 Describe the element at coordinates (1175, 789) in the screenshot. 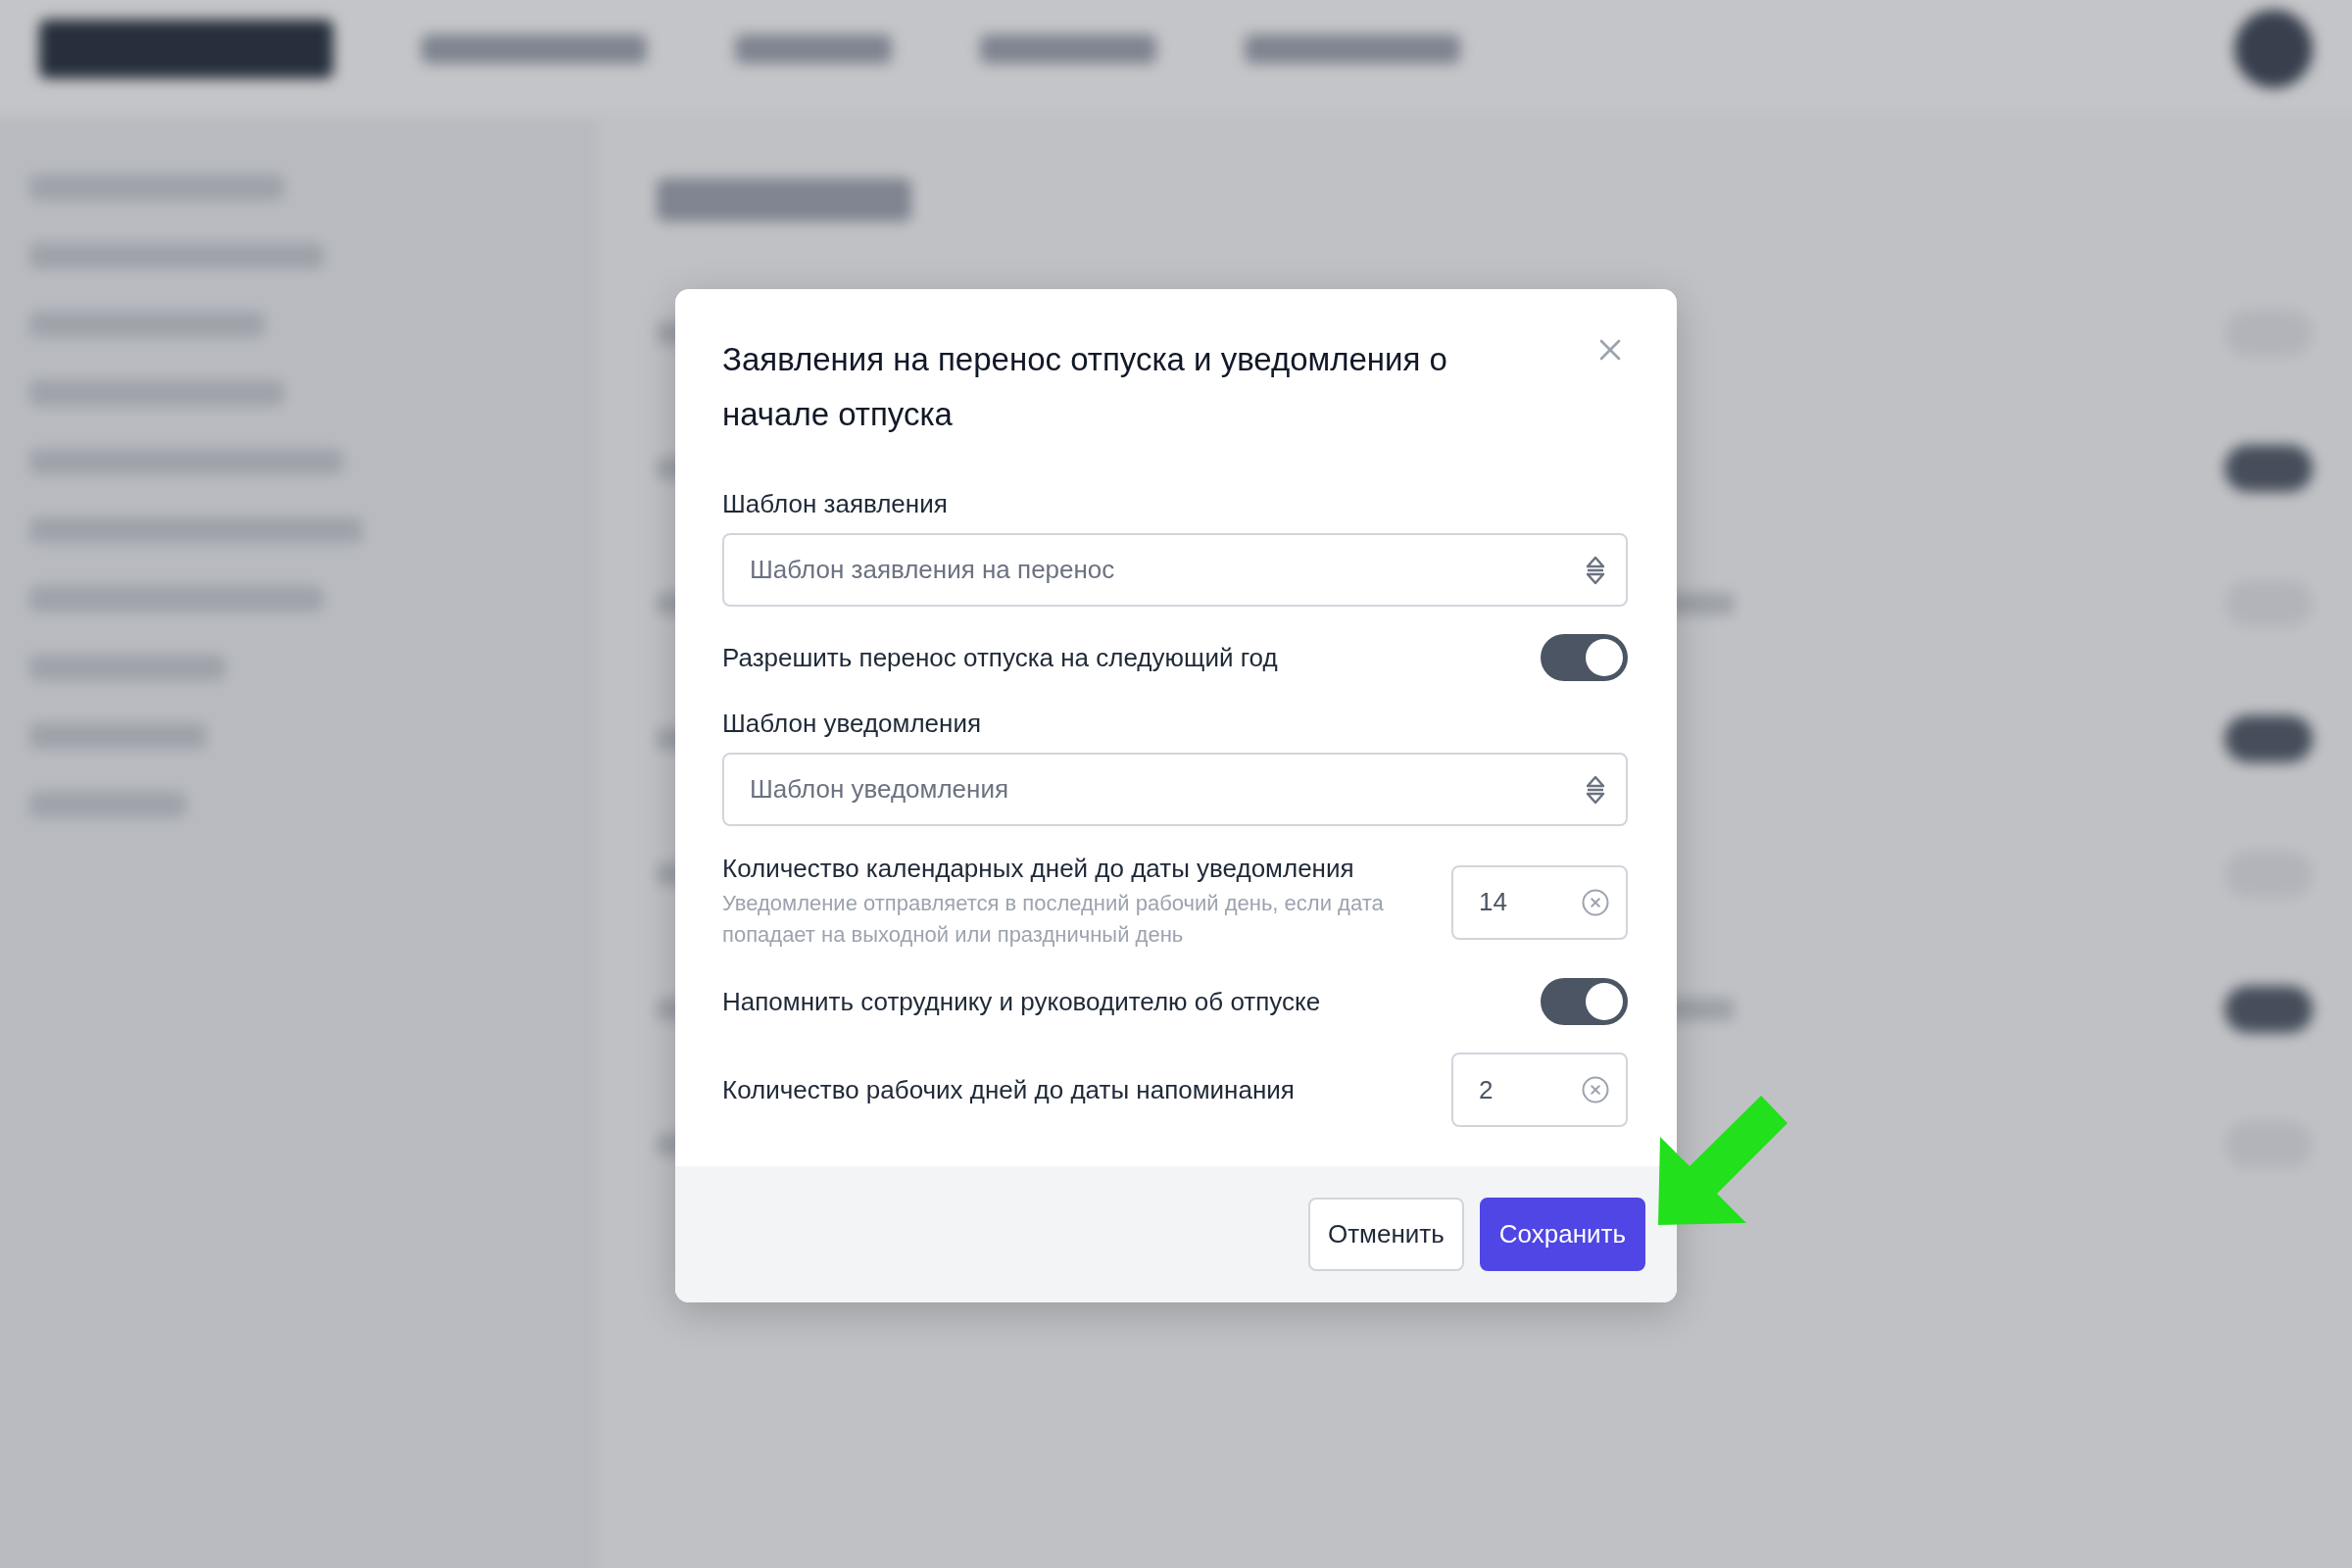

I see `template-select: Шаблон уведомления` at that location.